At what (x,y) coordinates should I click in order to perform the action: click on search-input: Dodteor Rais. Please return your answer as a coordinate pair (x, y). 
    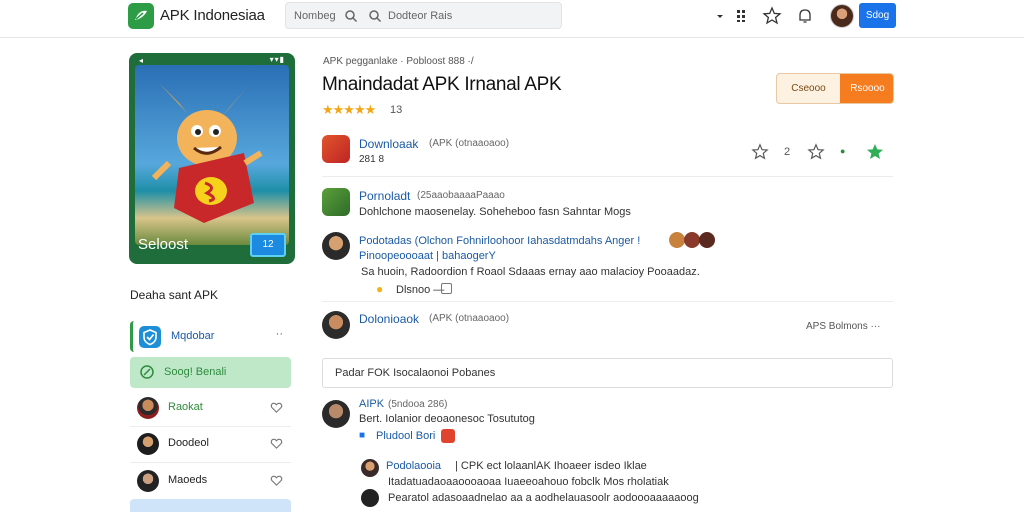
    Looking at the image, I should click on (420, 16).